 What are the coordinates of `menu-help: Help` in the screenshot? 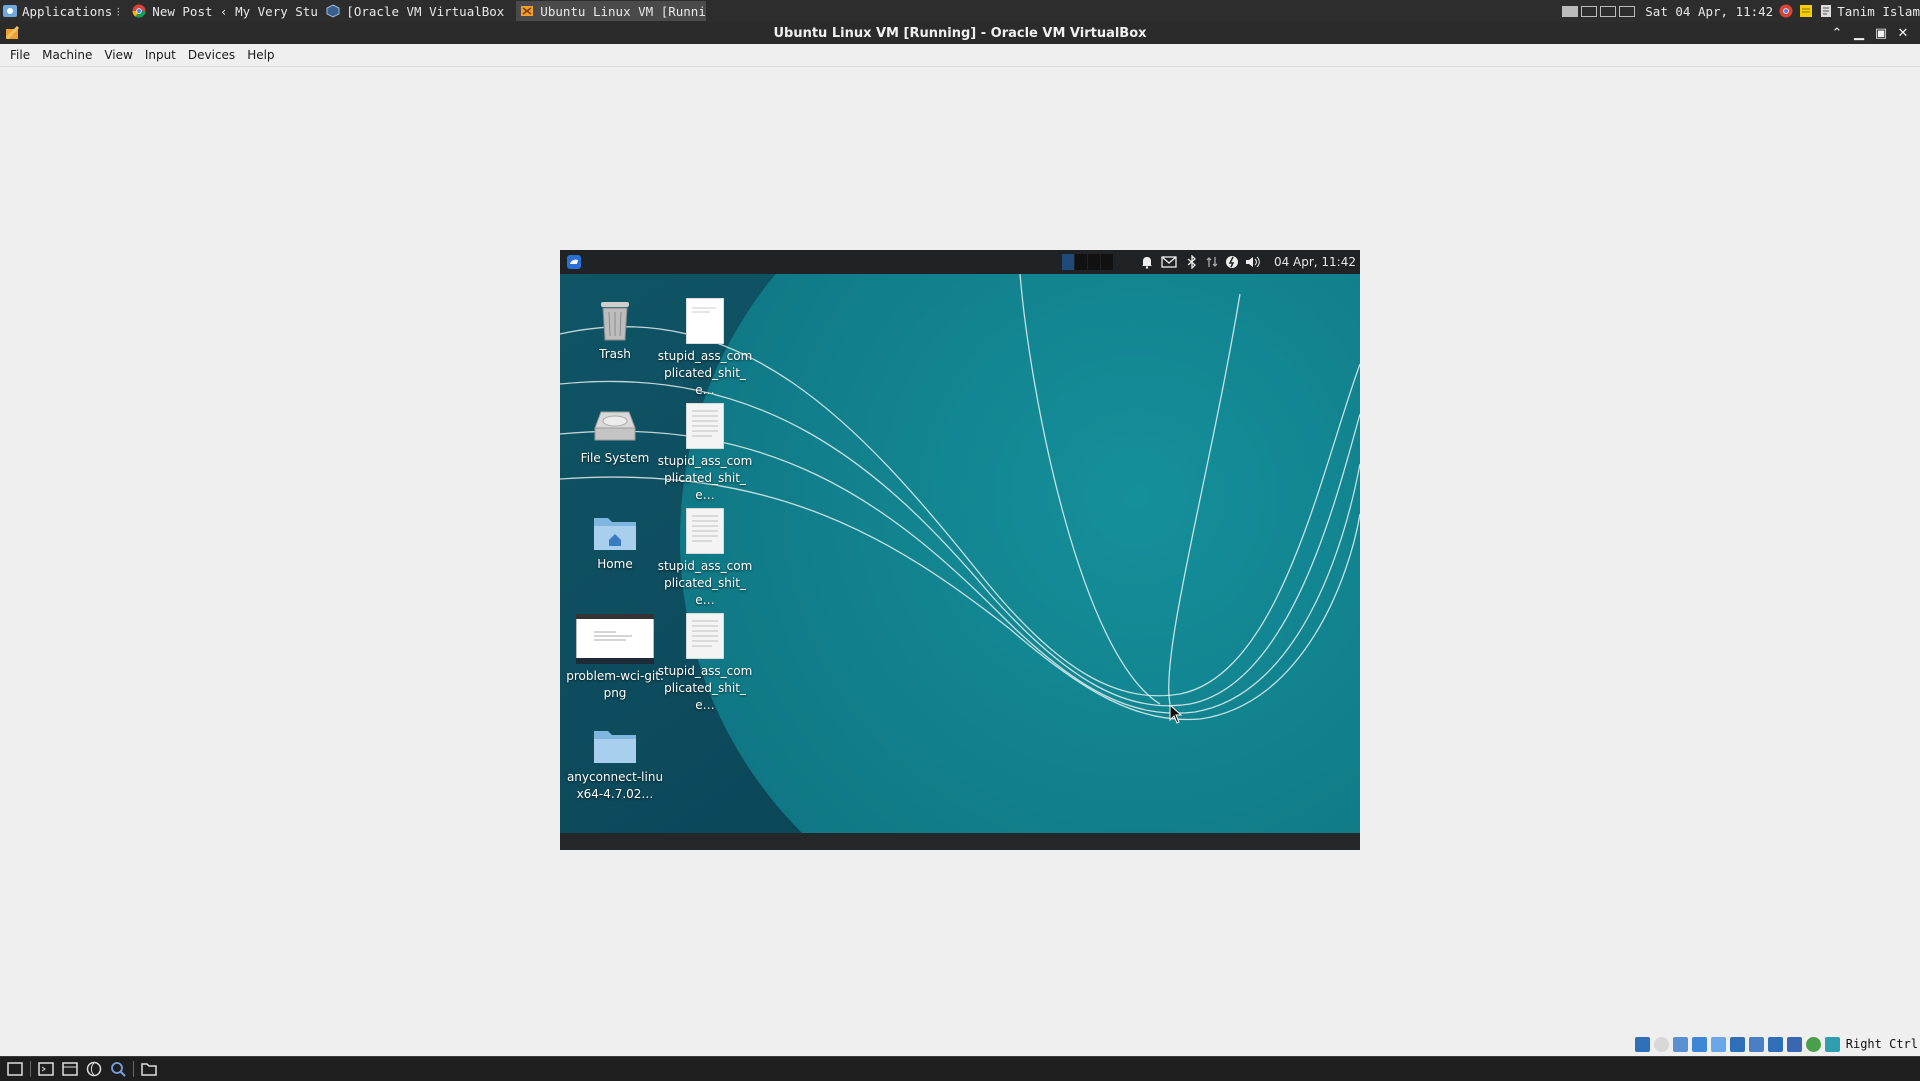 It's located at (260, 55).